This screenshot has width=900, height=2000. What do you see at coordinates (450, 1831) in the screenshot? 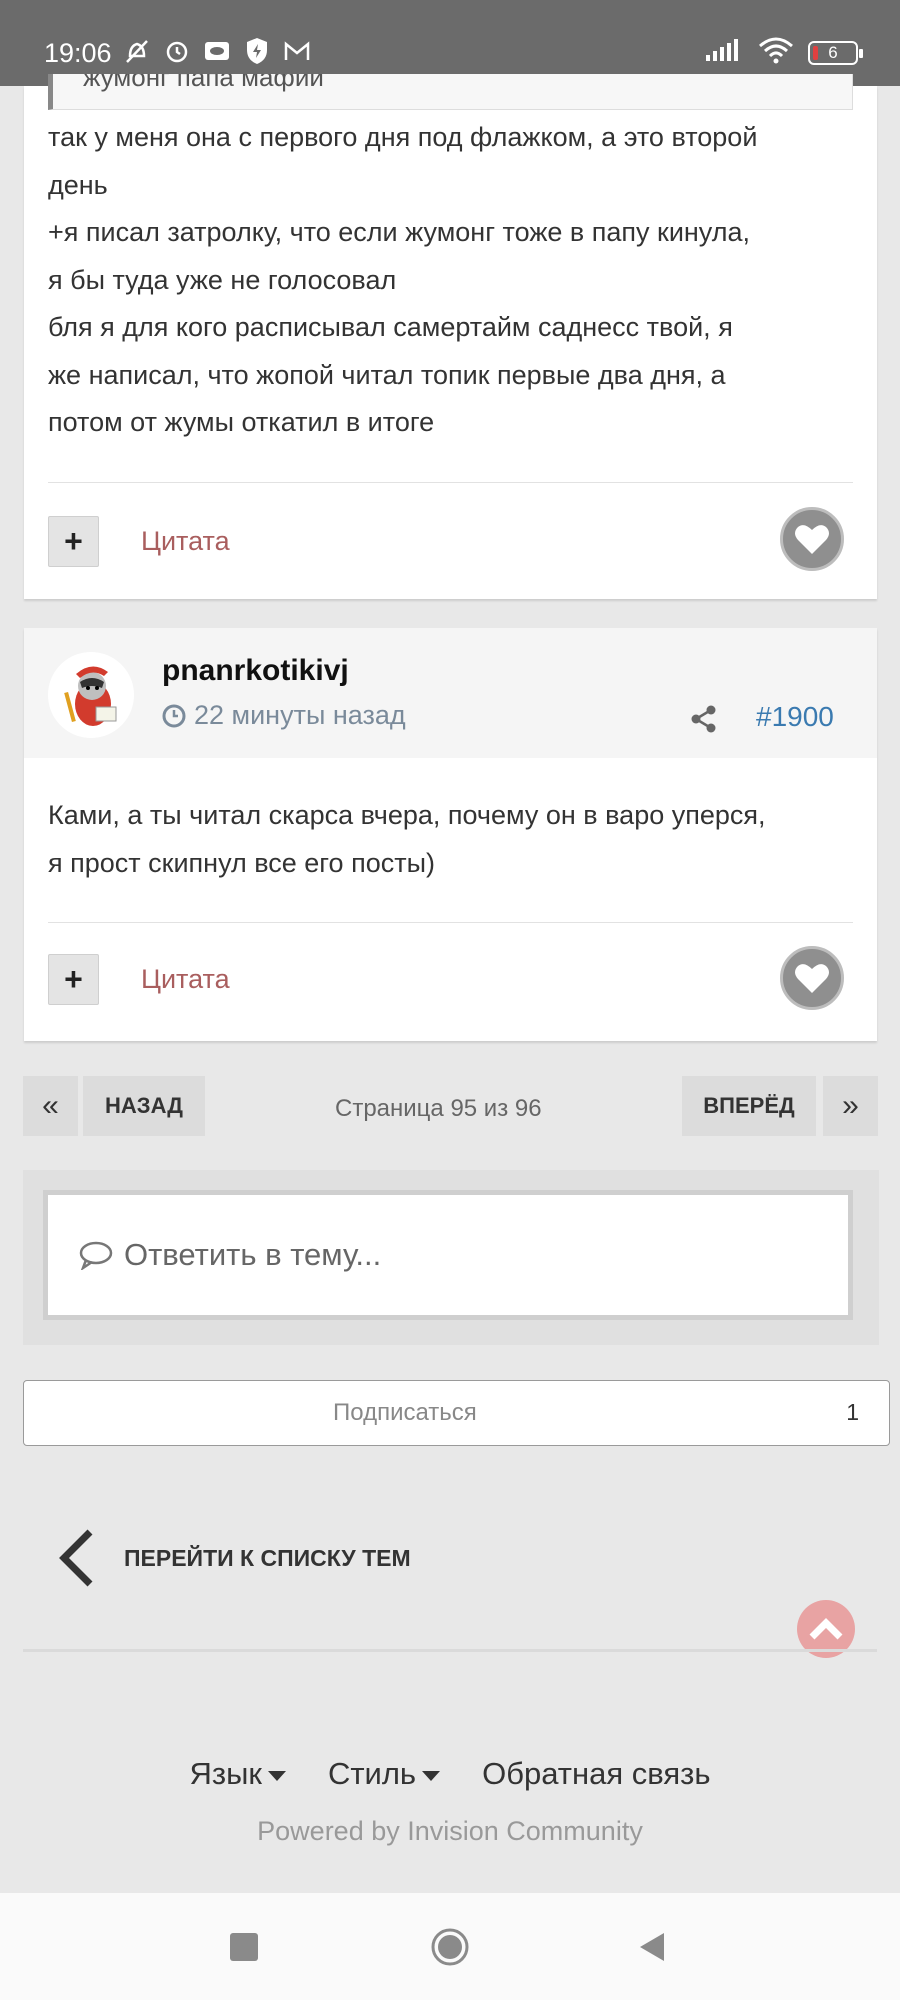
I see `powered-by: Powered by Invision Community` at bounding box center [450, 1831].